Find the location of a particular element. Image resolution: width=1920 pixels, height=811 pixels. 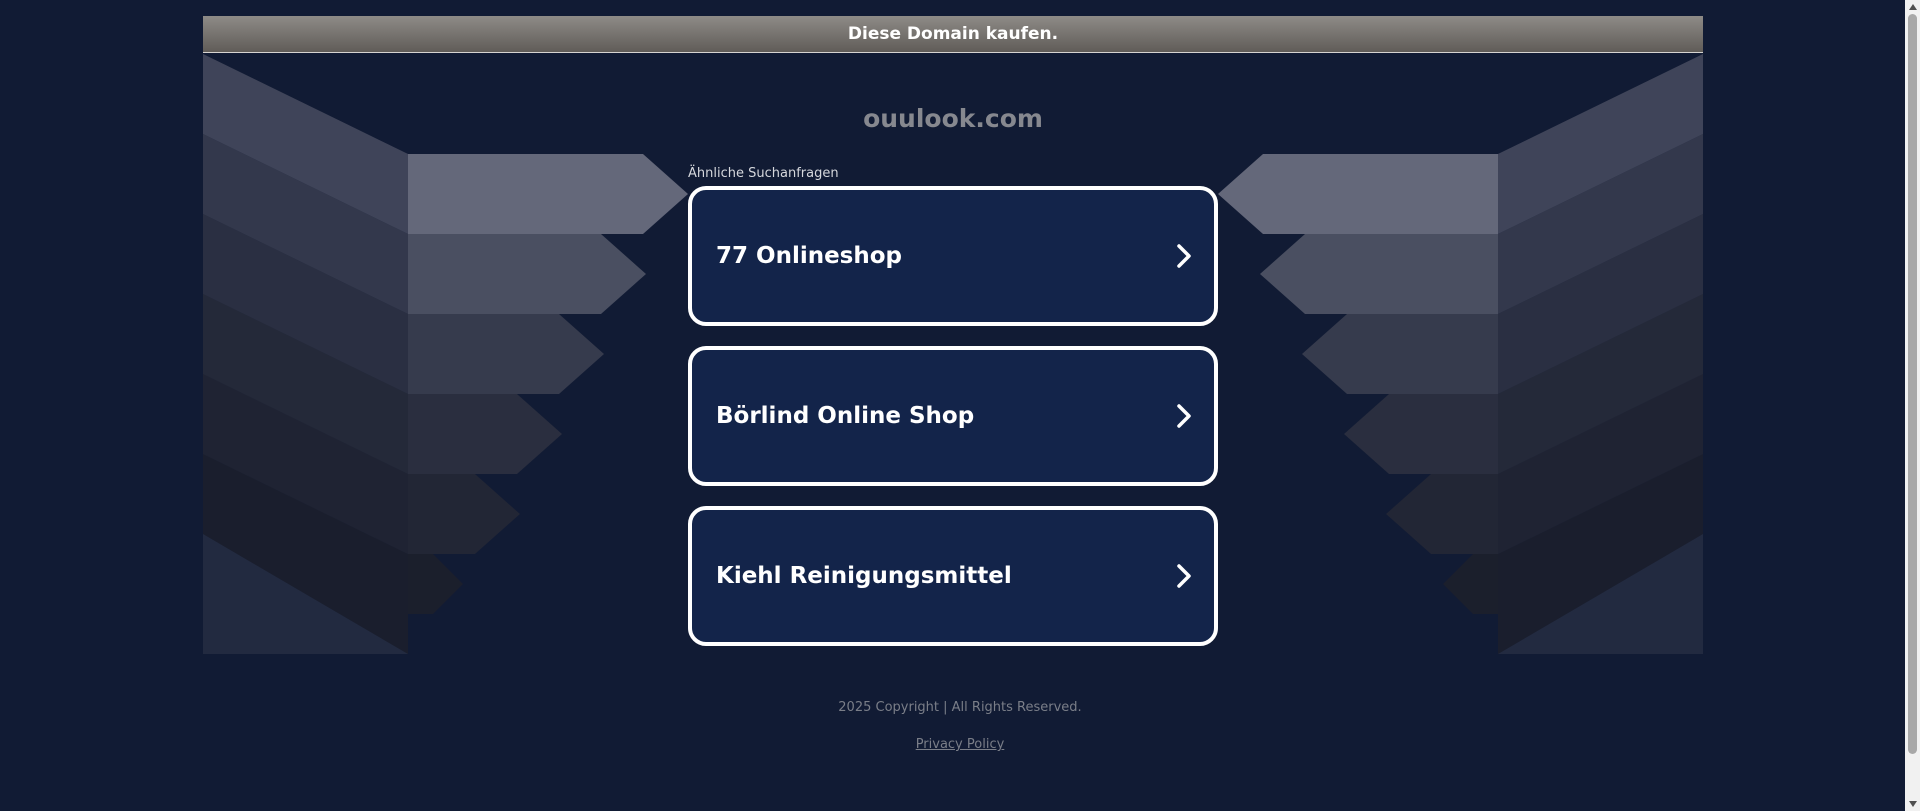

related-link-boerlind-online-shop: Börlind Online Shop is located at coordinates (953, 416).